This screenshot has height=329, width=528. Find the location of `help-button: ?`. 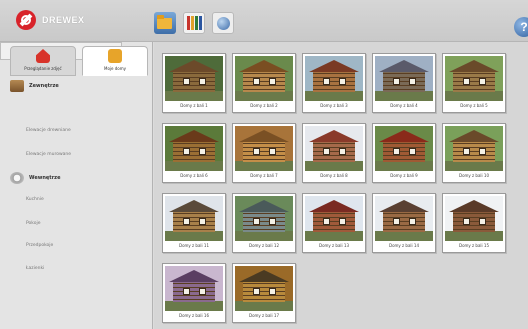

help-button: ? is located at coordinates (521, 27).